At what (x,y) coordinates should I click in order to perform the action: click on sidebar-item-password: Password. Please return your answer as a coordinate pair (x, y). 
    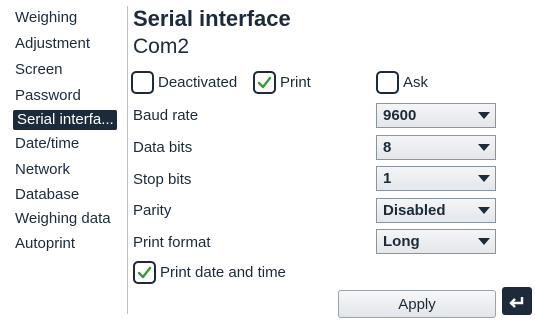
    Looking at the image, I should click on (48, 96).